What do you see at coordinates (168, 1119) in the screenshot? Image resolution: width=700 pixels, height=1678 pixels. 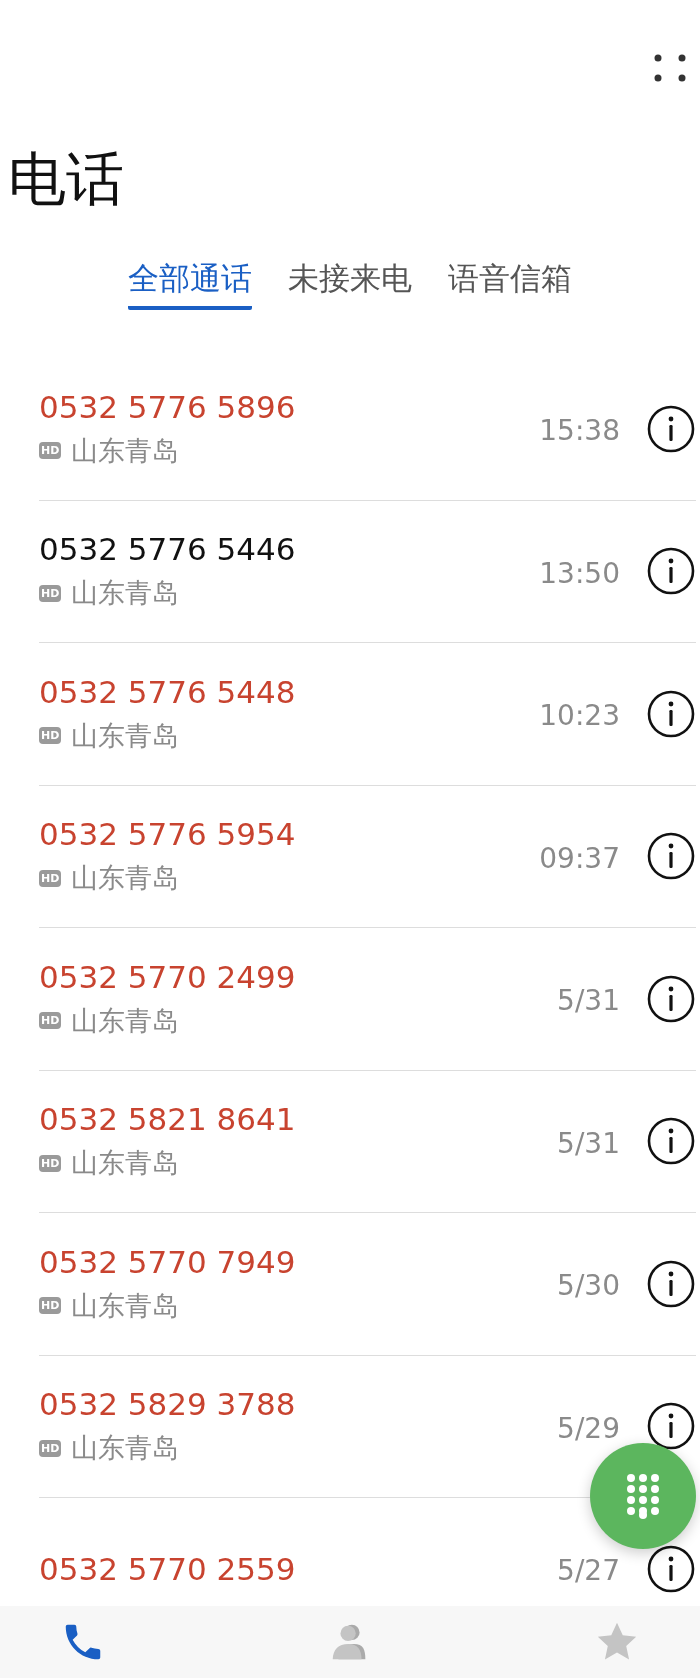 I see `phone-number: 0532 5821 8641` at bounding box center [168, 1119].